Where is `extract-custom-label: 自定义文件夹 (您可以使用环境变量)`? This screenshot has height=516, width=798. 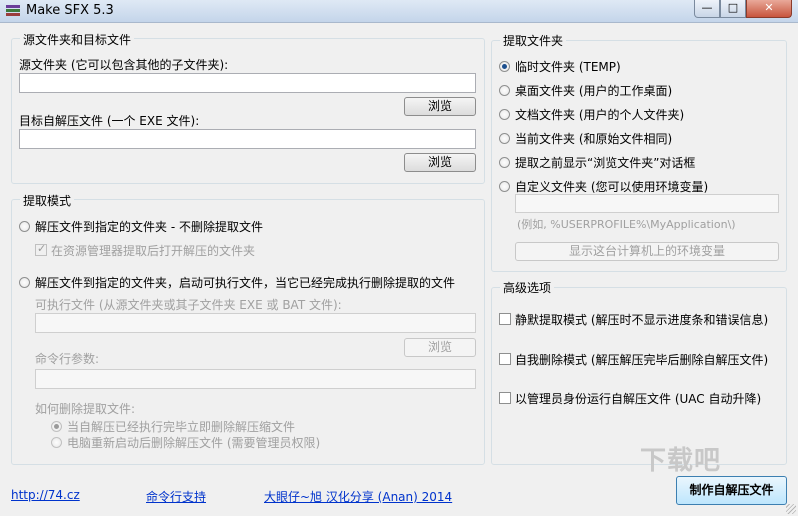
extract-custom-label: 自定义文件夹 (您可以使用环境变量) is located at coordinates (612, 187).